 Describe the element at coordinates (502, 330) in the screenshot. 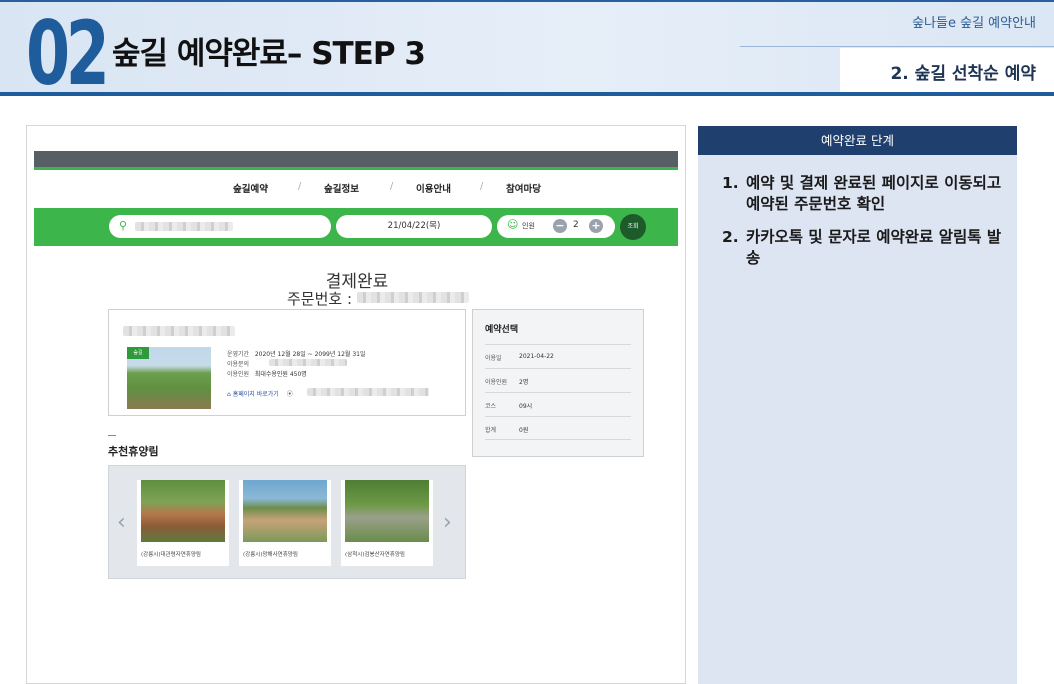

I see `summary-heading: 예약선택` at that location.